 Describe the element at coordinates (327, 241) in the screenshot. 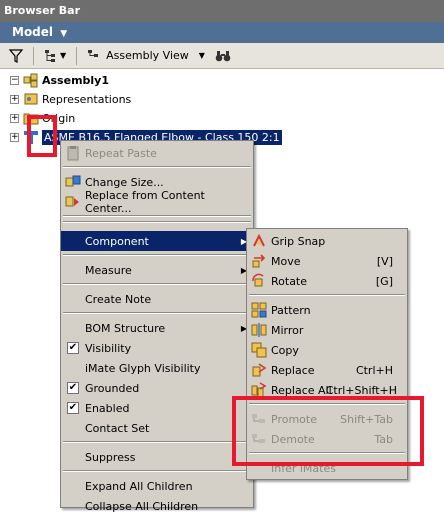

I see `menu-item-grip-snap: Grip Snap` at that location.